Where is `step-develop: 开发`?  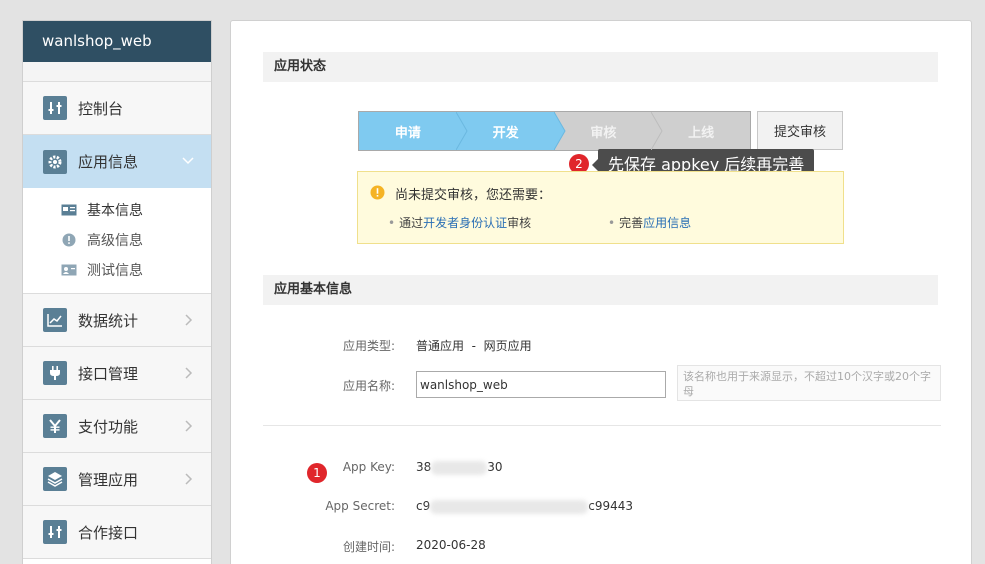
step-develop: 开发 is located at coordinates (511, 131).